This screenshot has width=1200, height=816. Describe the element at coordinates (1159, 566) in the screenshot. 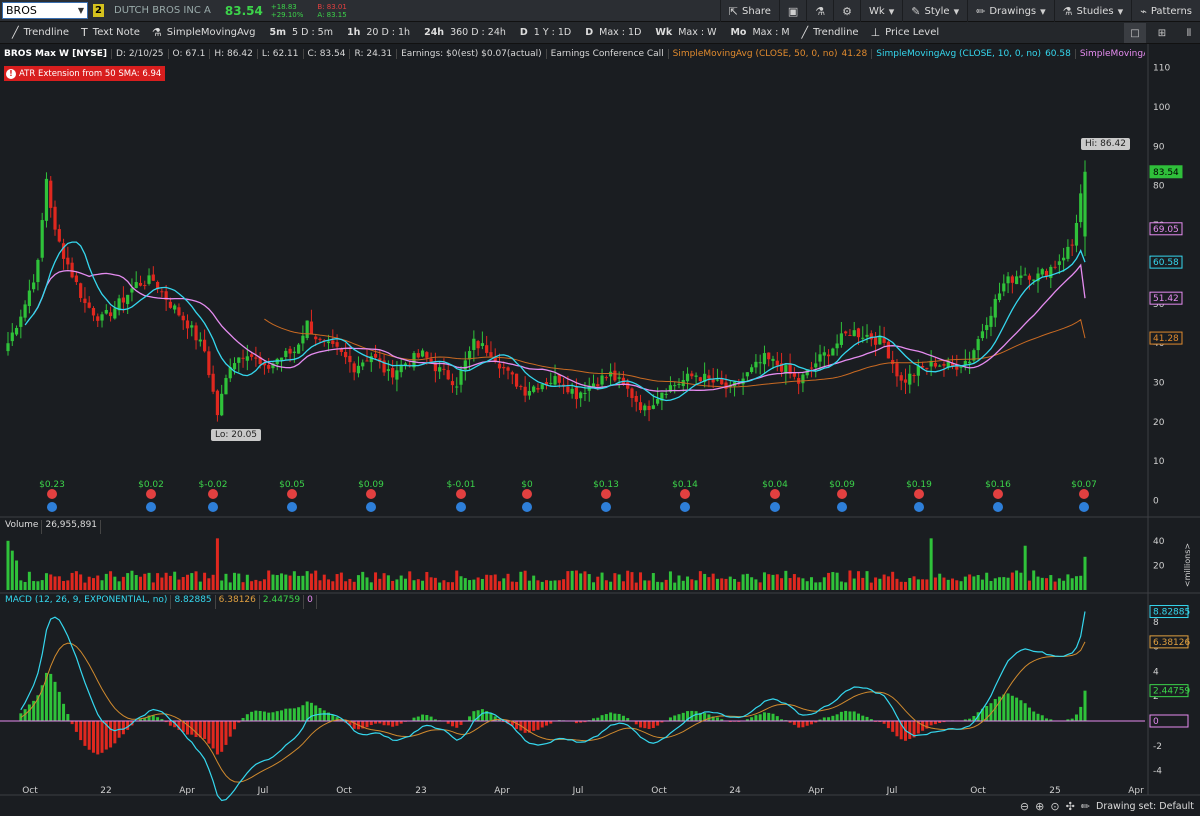

I see `volume-tick-label: 20` at that location.